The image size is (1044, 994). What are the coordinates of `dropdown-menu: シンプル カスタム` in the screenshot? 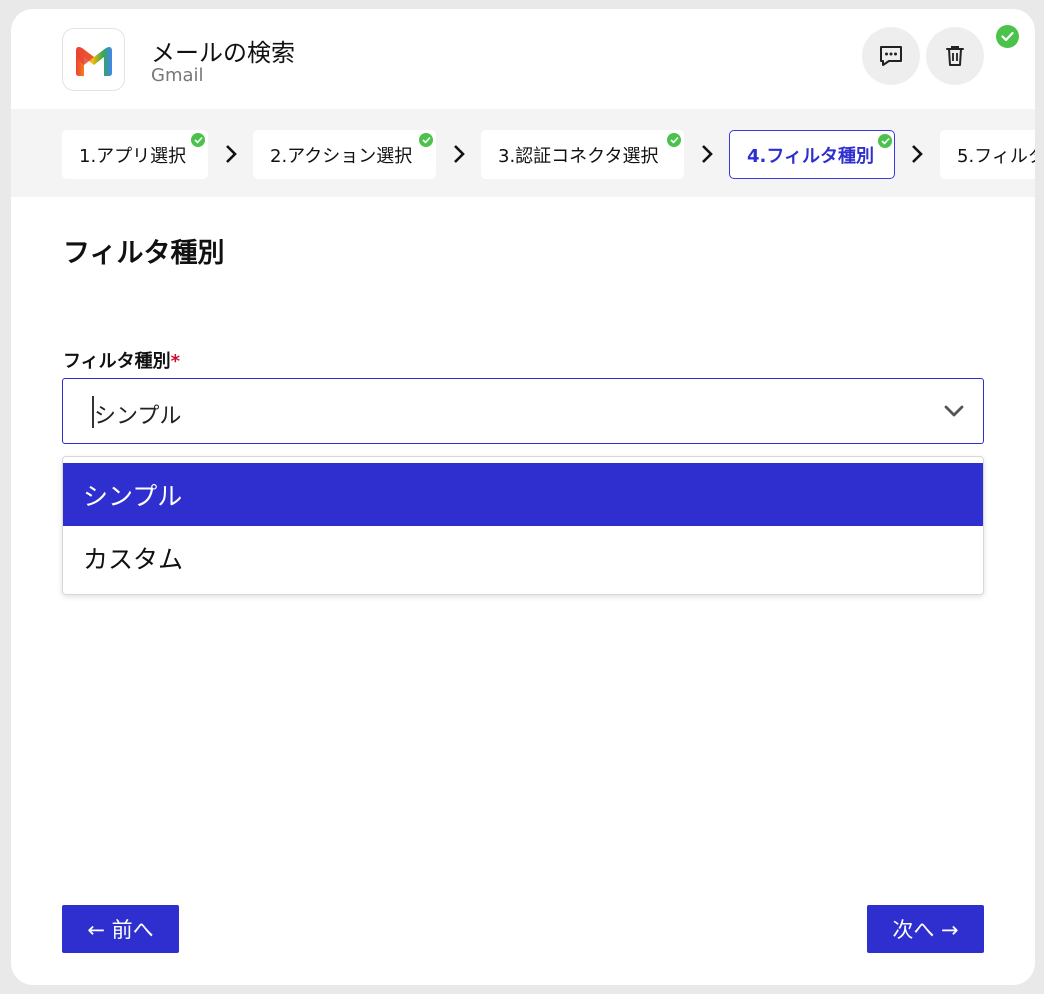 It's located at (523, 525).